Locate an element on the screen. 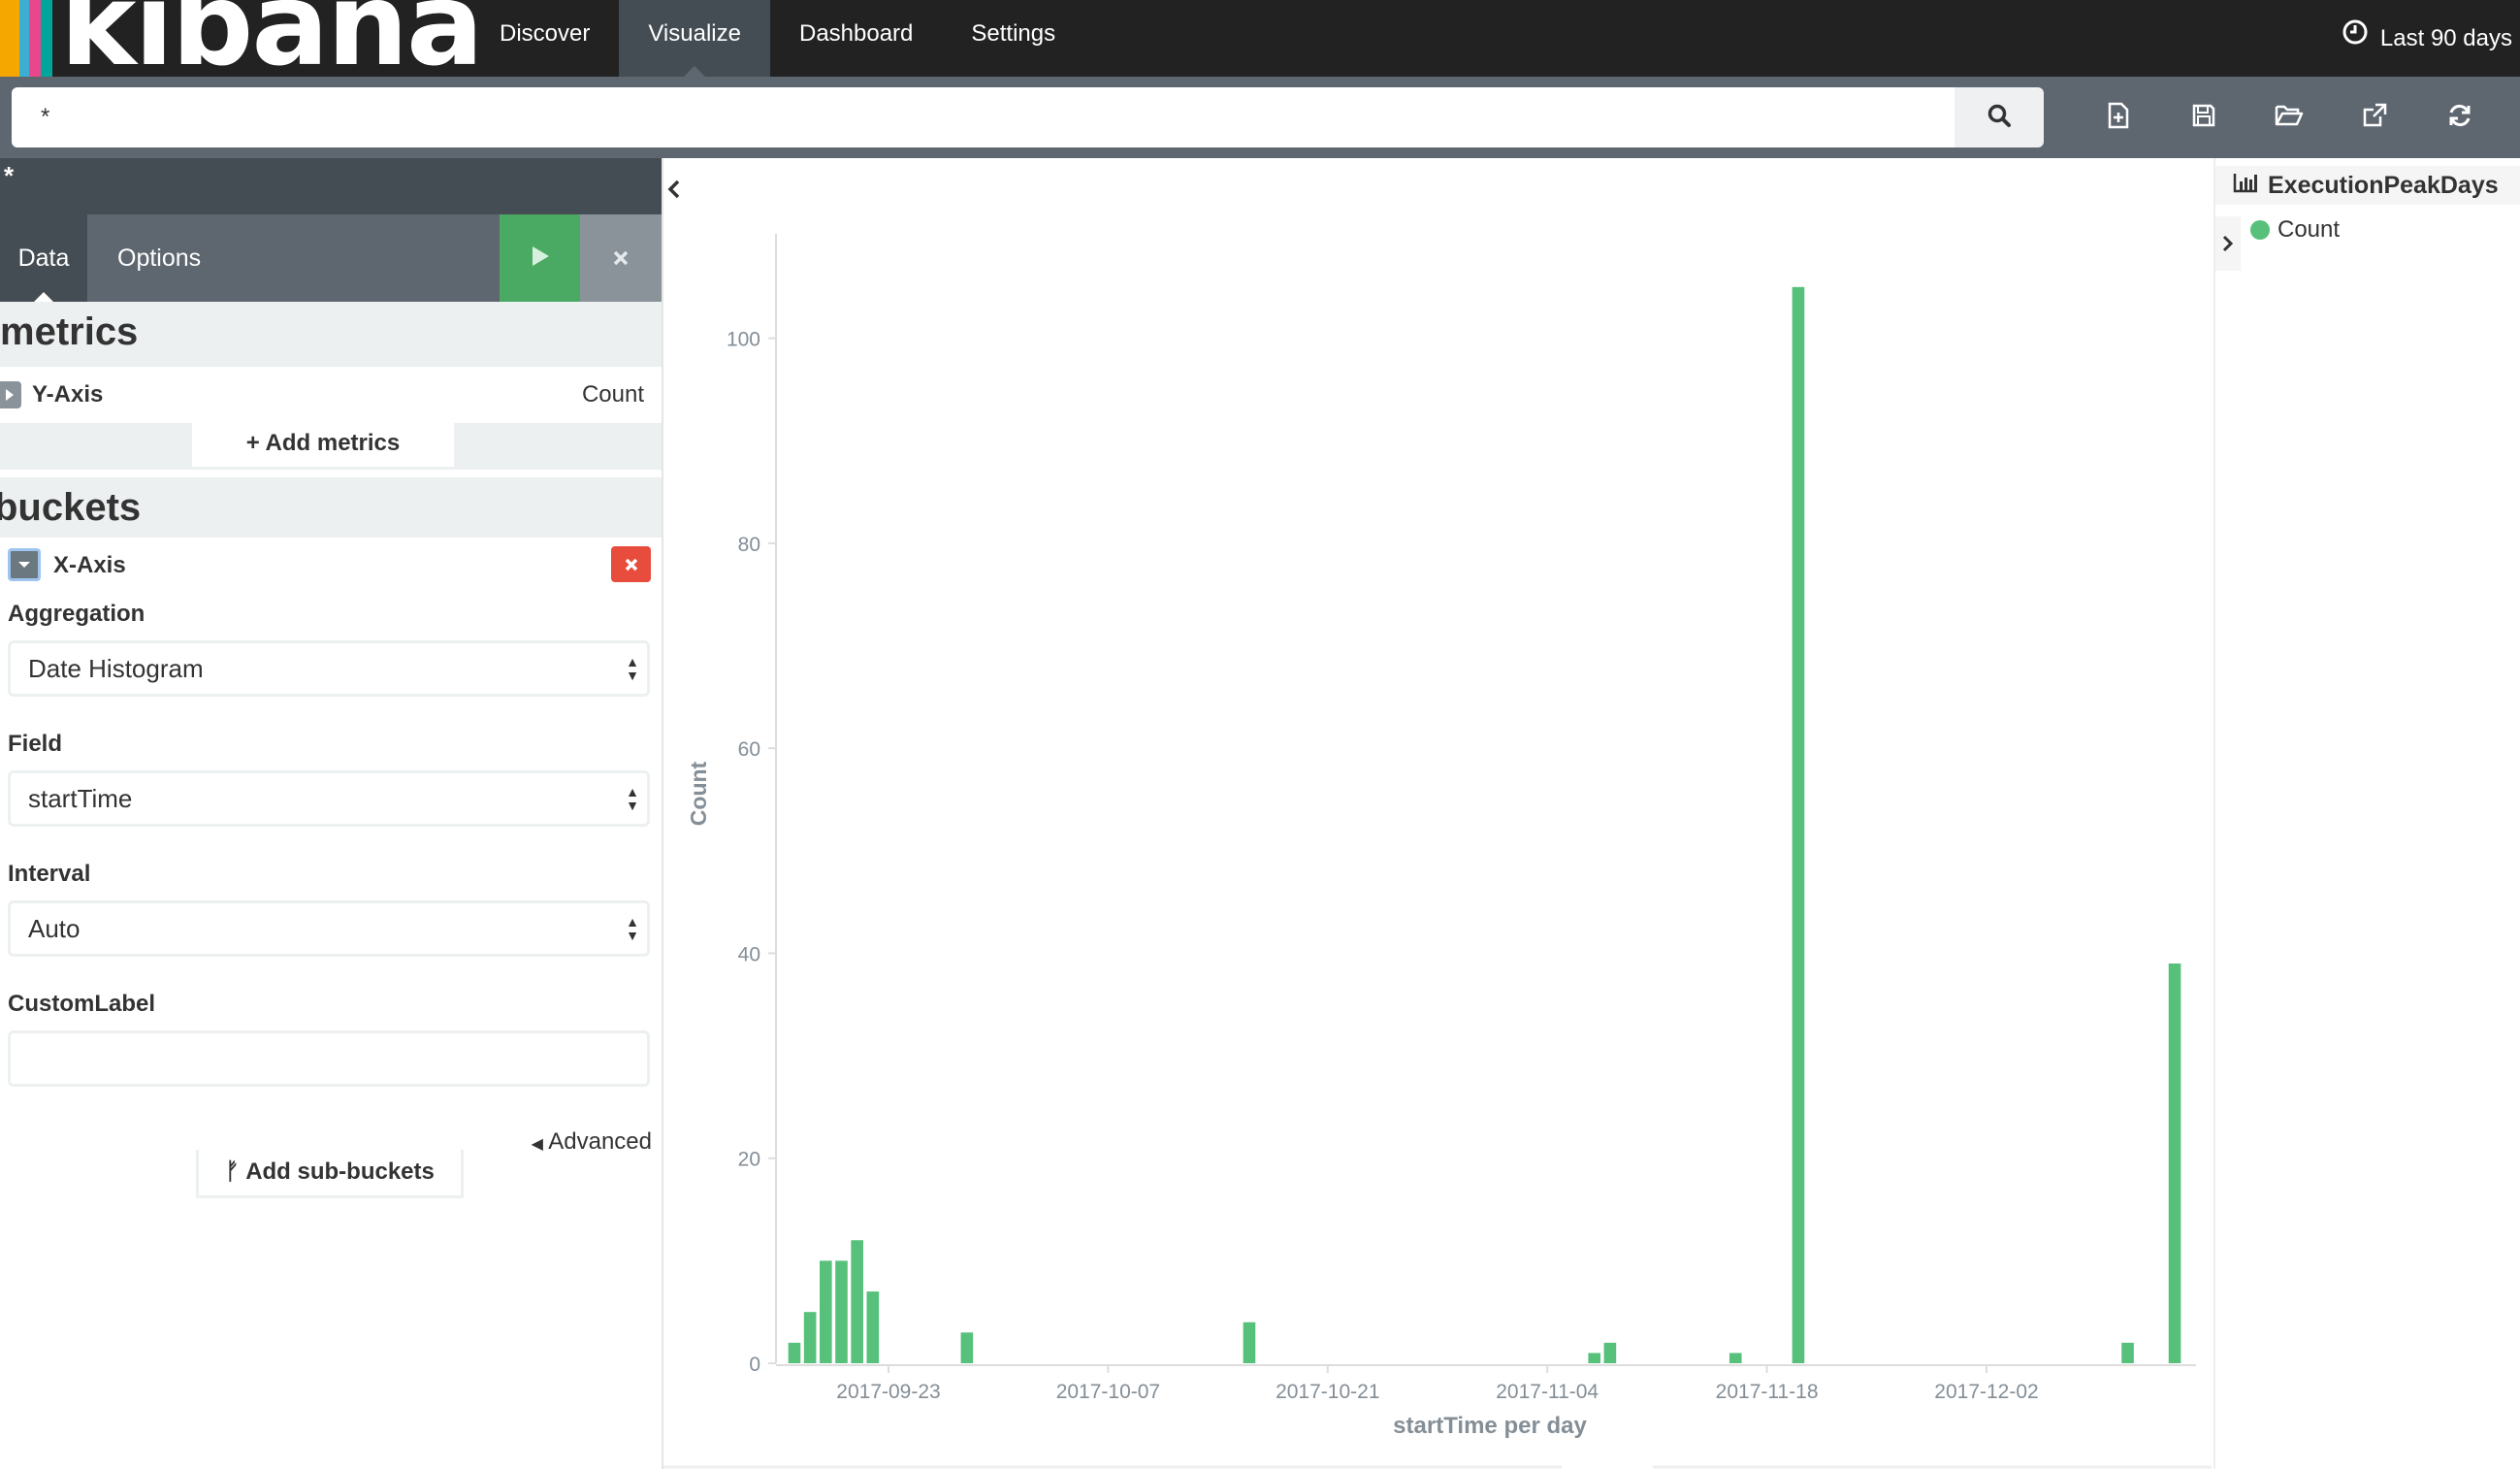  refresh-icon is located at coordinates (2459, 118).